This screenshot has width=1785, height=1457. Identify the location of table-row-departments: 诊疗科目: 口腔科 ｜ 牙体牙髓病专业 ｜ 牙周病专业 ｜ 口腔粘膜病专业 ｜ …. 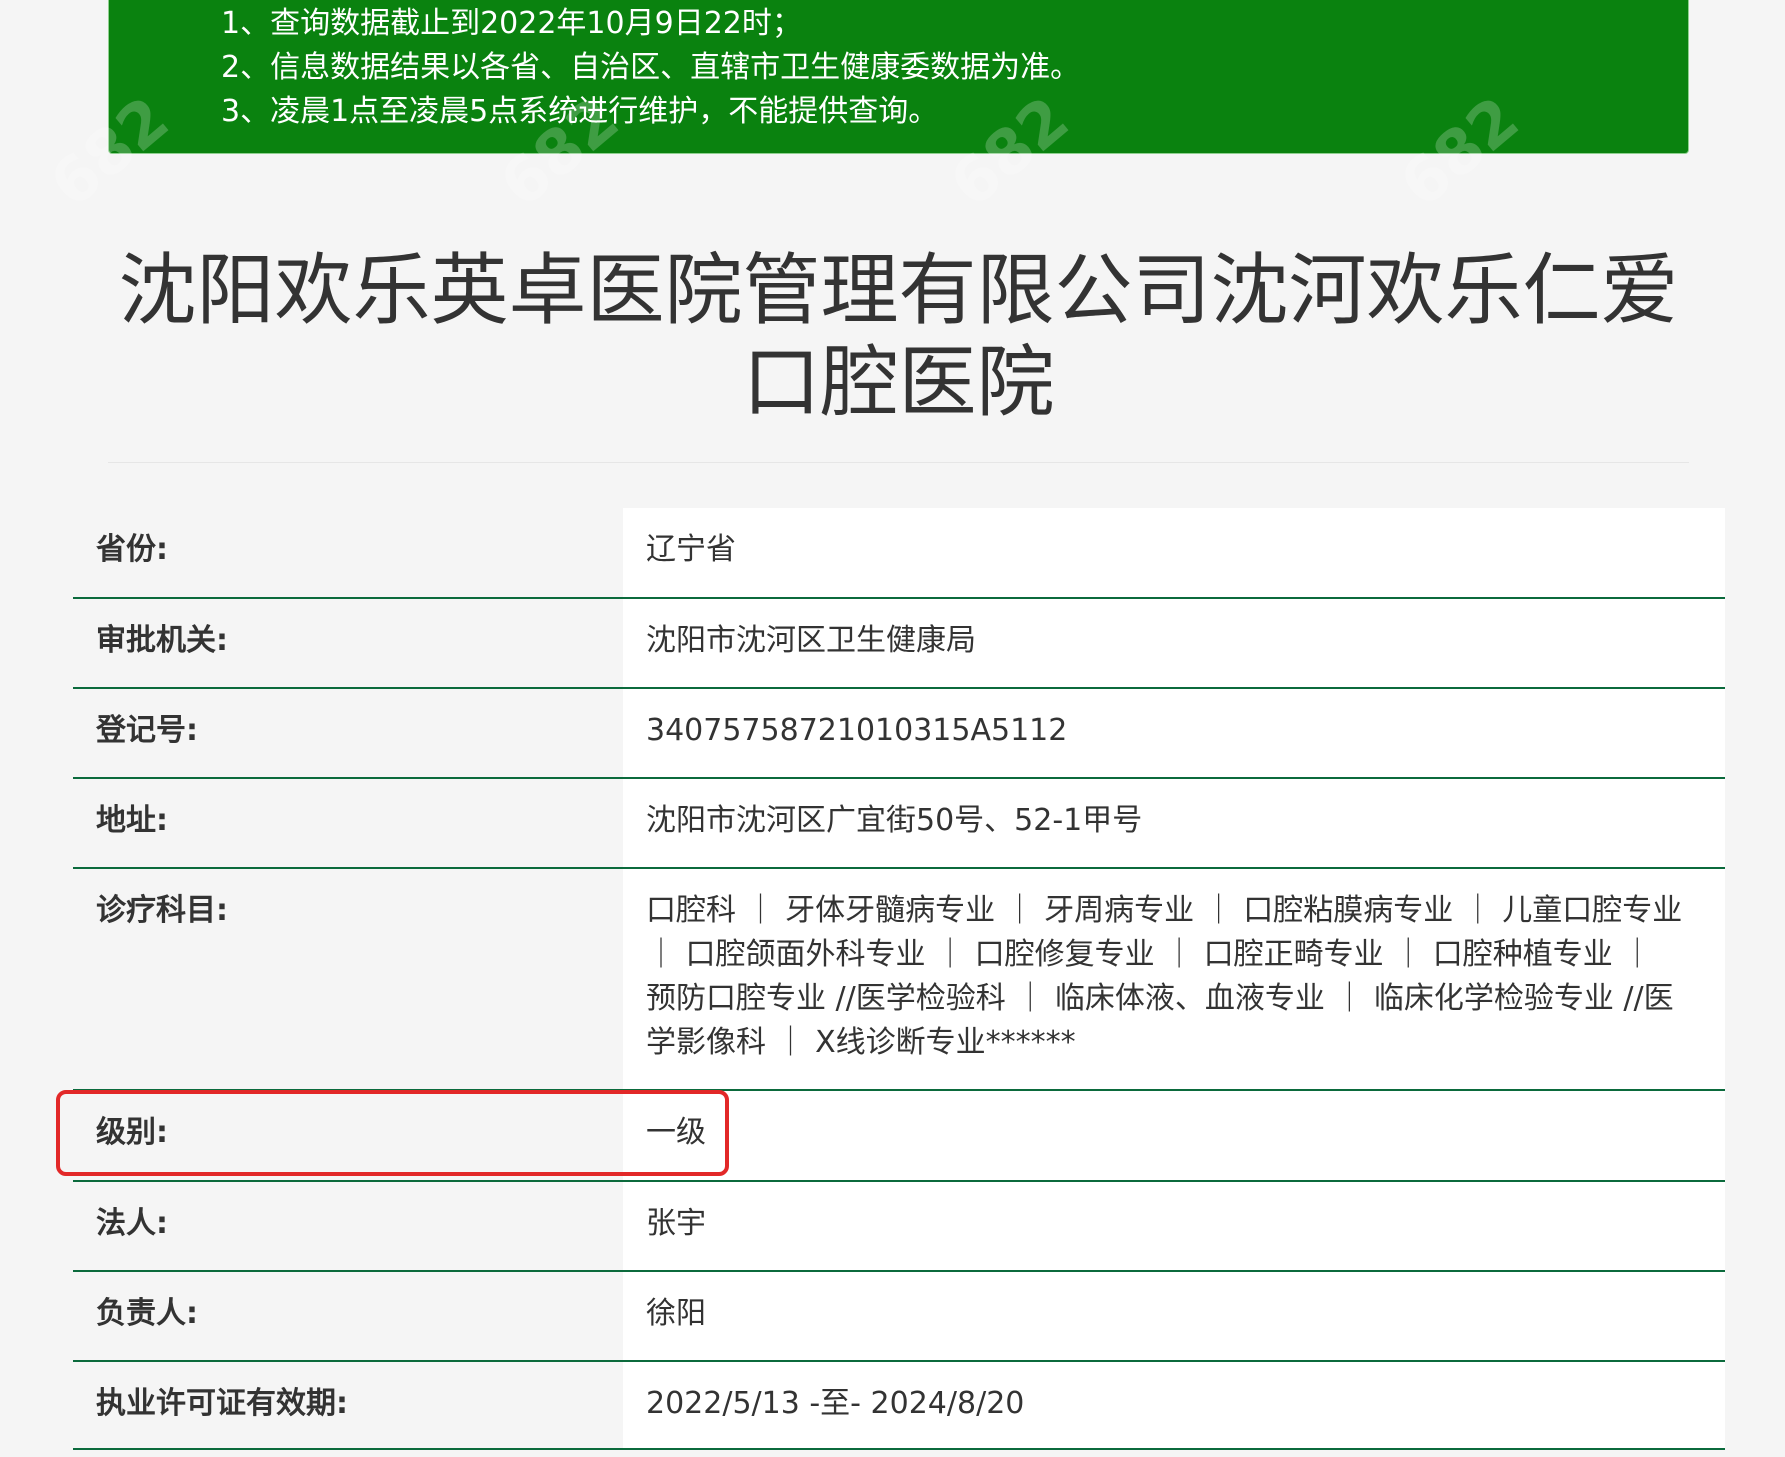
(899, 979).